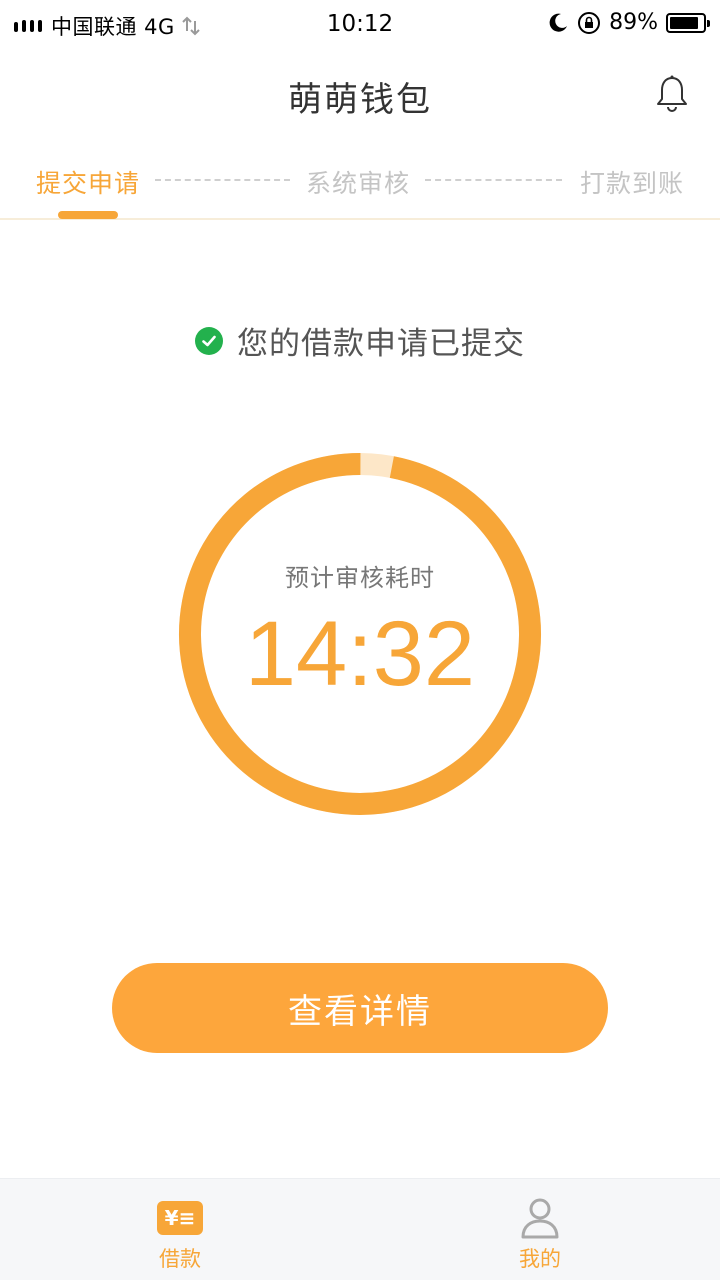  I want to click on check-circle-icon, so click(209, 340).